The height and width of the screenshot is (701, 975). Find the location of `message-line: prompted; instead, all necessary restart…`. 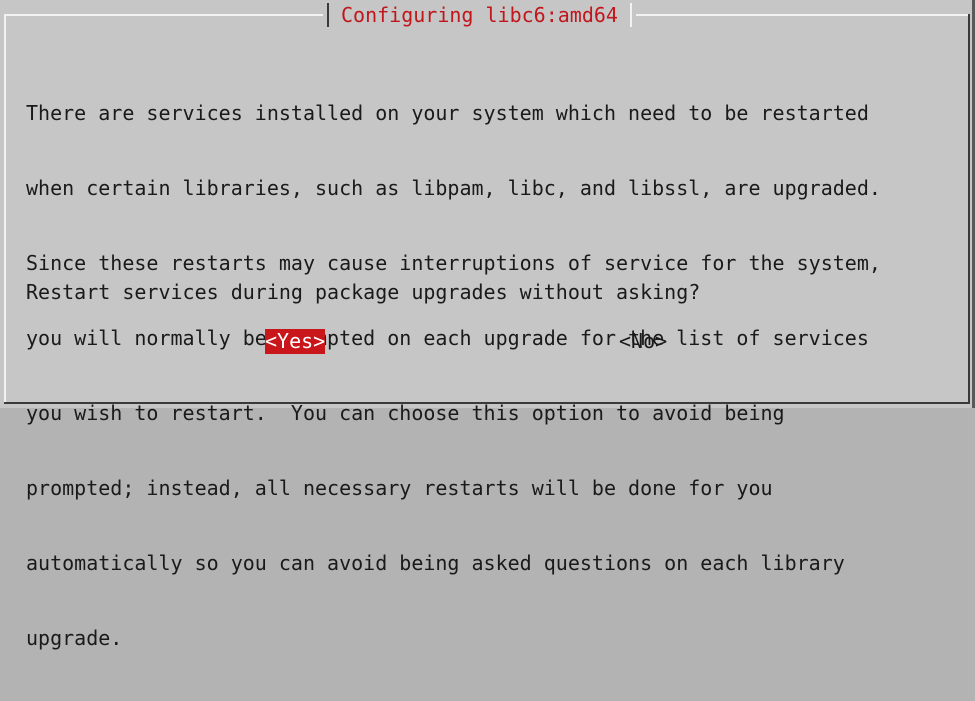

message-line: prompted; instead, all necessary restart… is located at coordinates (399, 488).